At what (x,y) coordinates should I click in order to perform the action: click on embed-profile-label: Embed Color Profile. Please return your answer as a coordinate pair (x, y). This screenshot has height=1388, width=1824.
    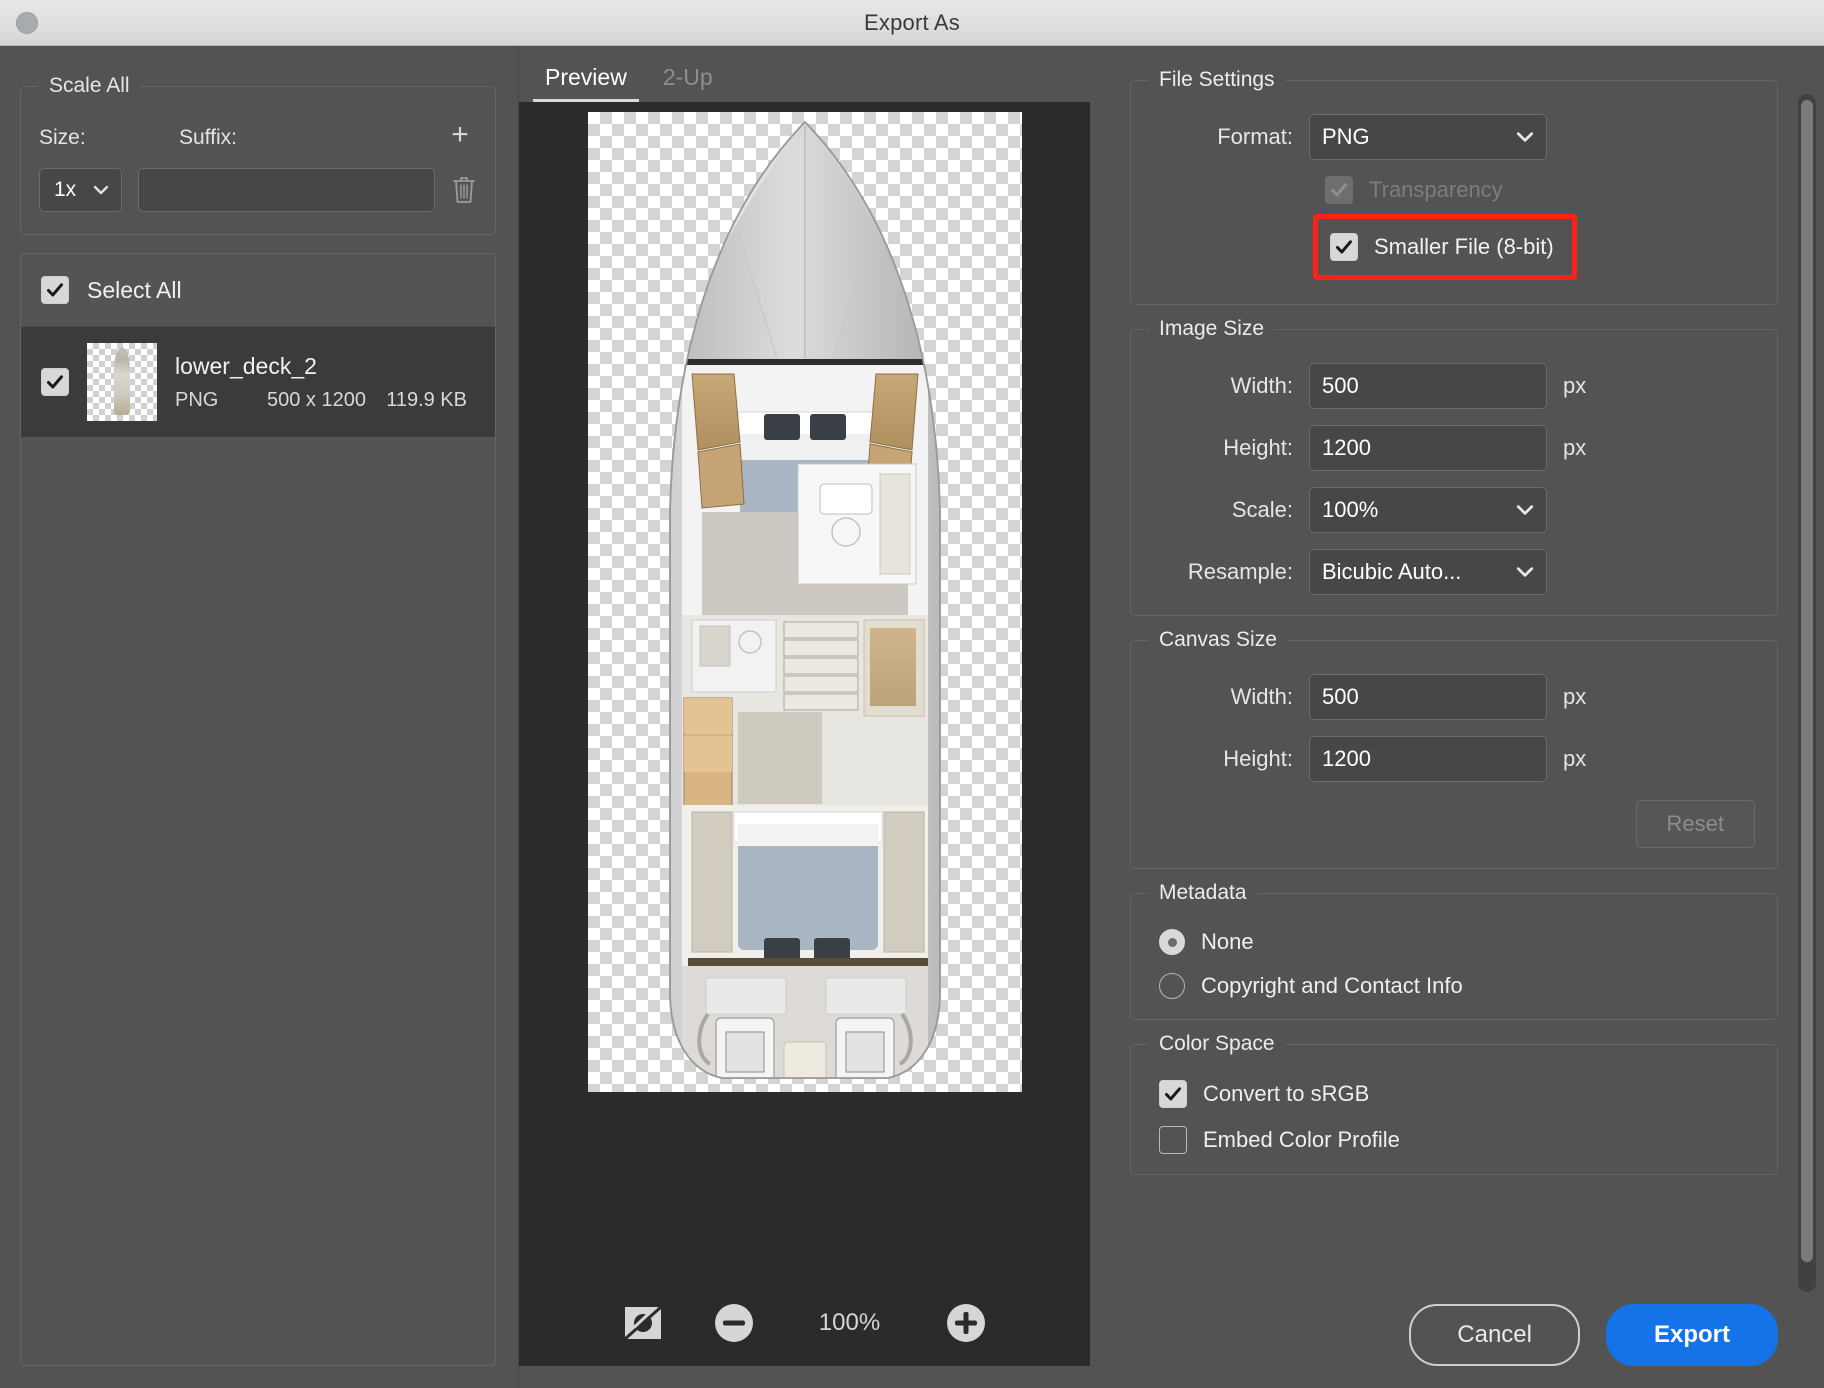
    Looking at the image, I should click on (1301, 1139).